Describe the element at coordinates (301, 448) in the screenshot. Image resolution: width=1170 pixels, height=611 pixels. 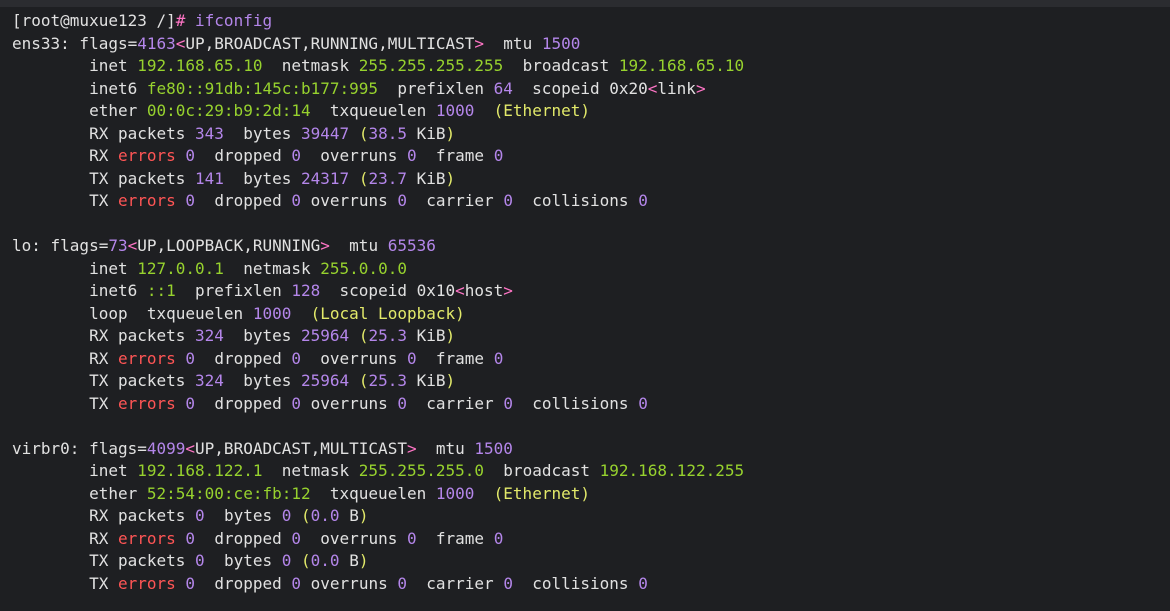
I see `terminal-token: UP,BROADCAST,MULTICAST` at that location.